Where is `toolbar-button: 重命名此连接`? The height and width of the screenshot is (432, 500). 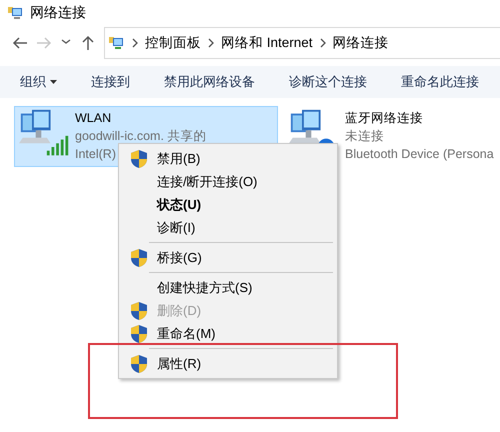 toolbar-button: 重命名此连接 is located at coordinates (440, 82).